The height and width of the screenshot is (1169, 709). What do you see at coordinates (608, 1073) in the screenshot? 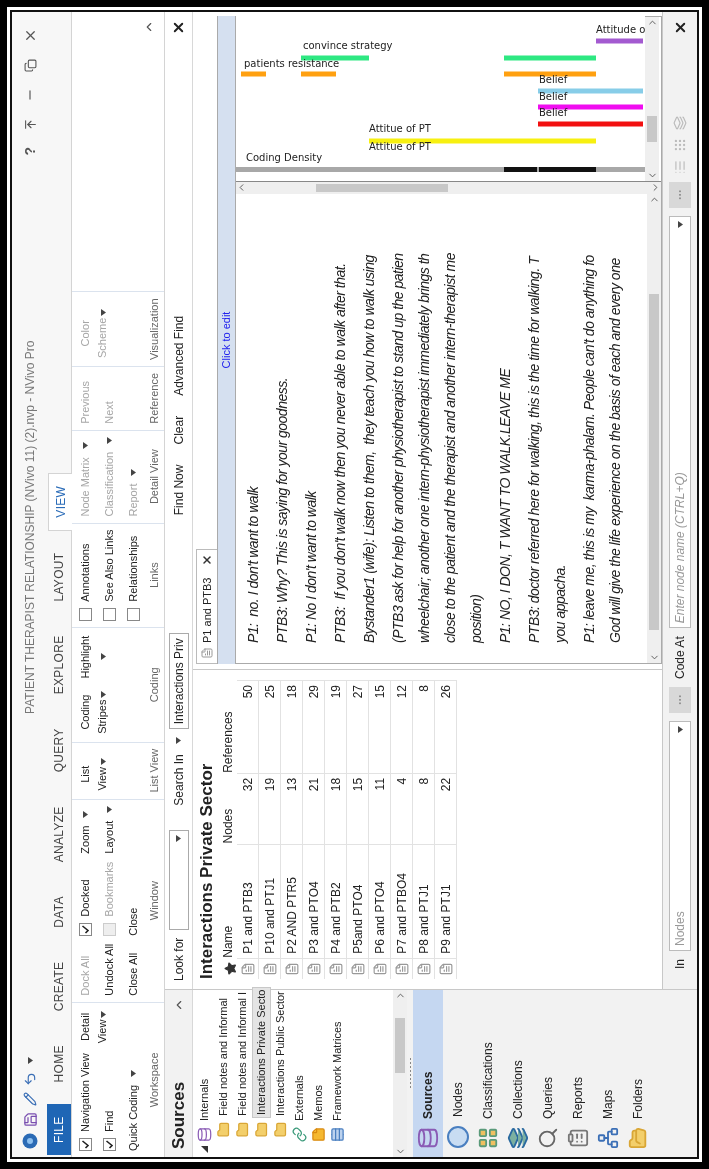
I see `navigation-button: Maps` at bounding box center [608, 1073].